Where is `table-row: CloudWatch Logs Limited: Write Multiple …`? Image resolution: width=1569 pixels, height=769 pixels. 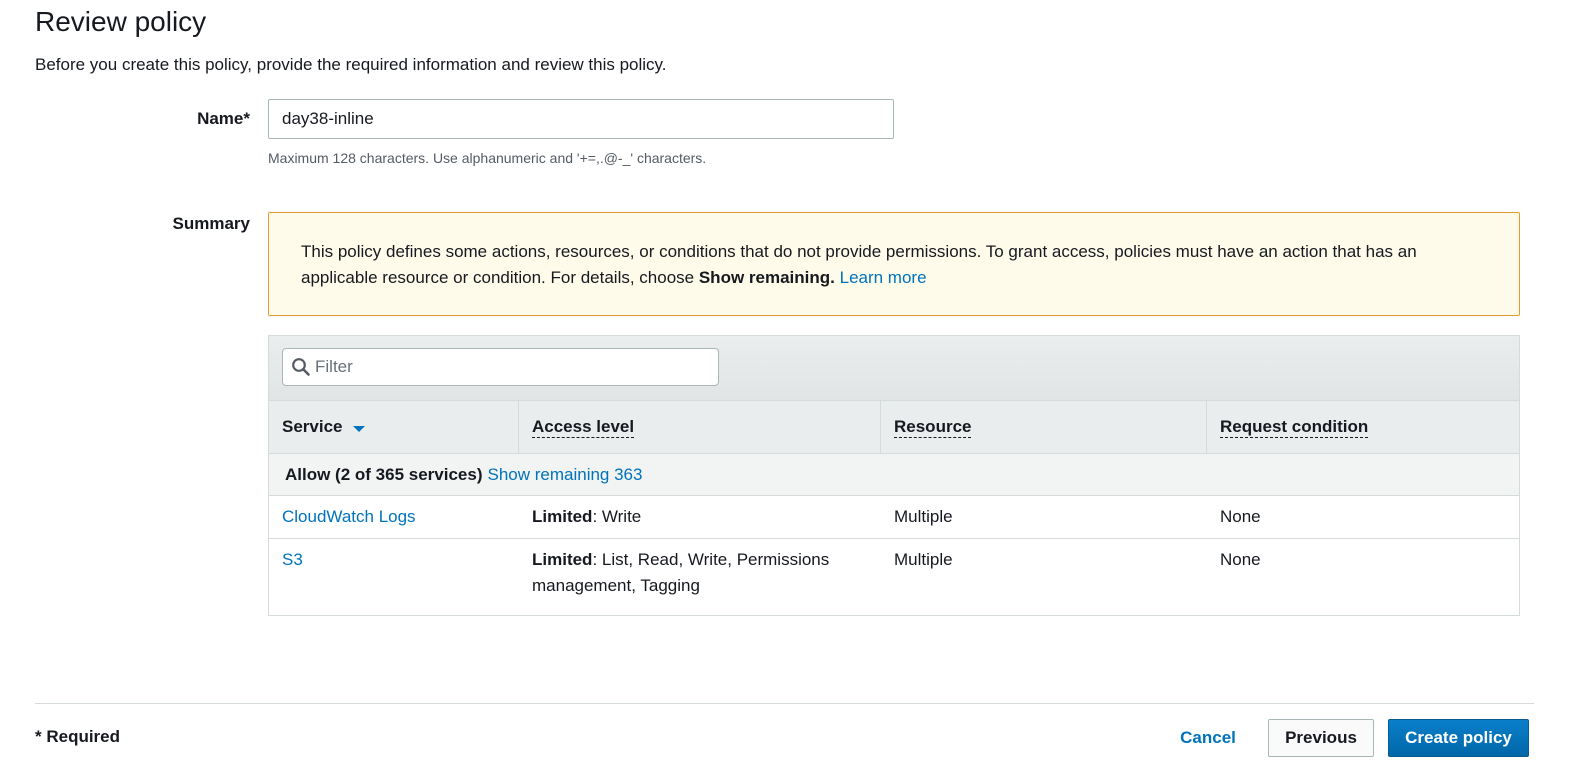
table-row: CloudWatch Logs Limited: Write Multiple … is located at coordinates (894, 517).